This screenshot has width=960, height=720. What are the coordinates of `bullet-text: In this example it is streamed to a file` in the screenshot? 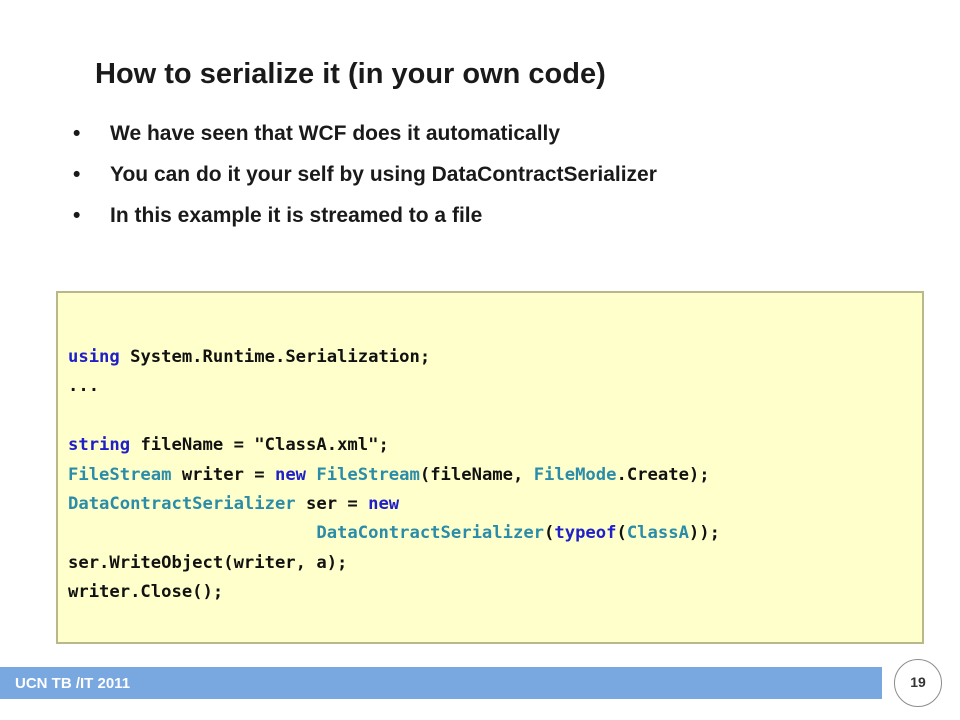 It's located at (296, 215).